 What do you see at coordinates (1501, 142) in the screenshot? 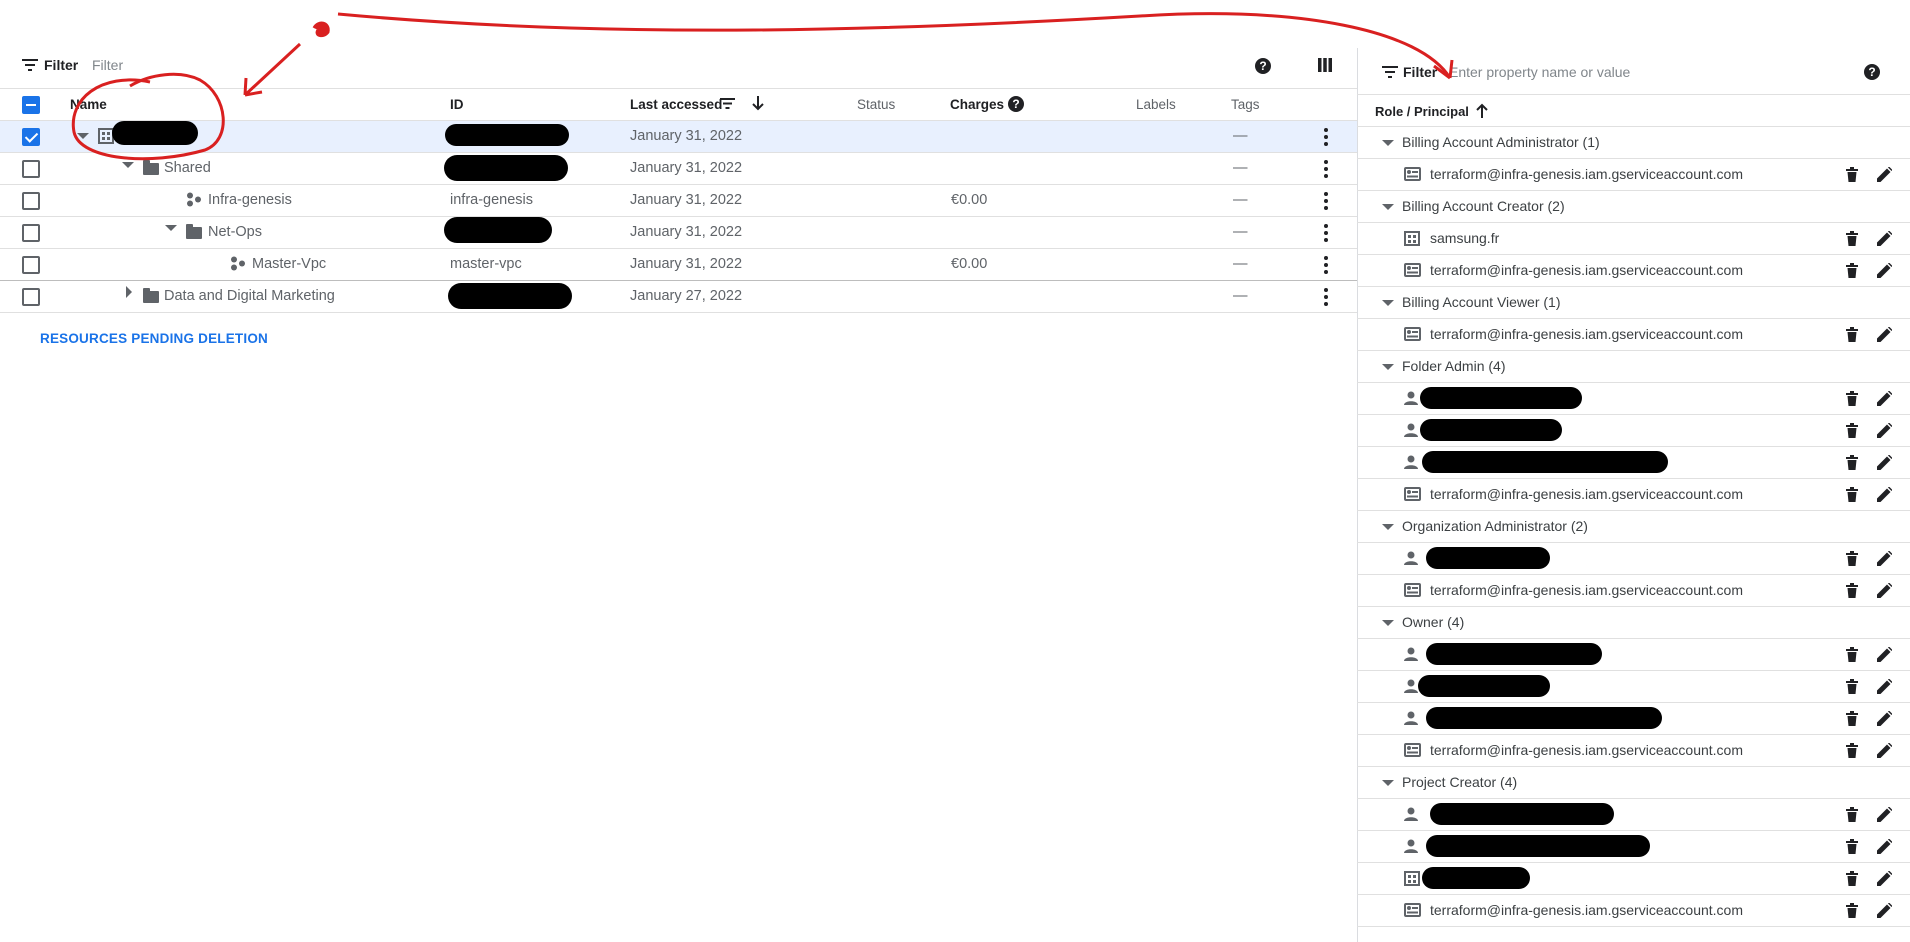
I see `role-group-header: Billing Account Administrator (1)` at bounding box center [1501, 142].